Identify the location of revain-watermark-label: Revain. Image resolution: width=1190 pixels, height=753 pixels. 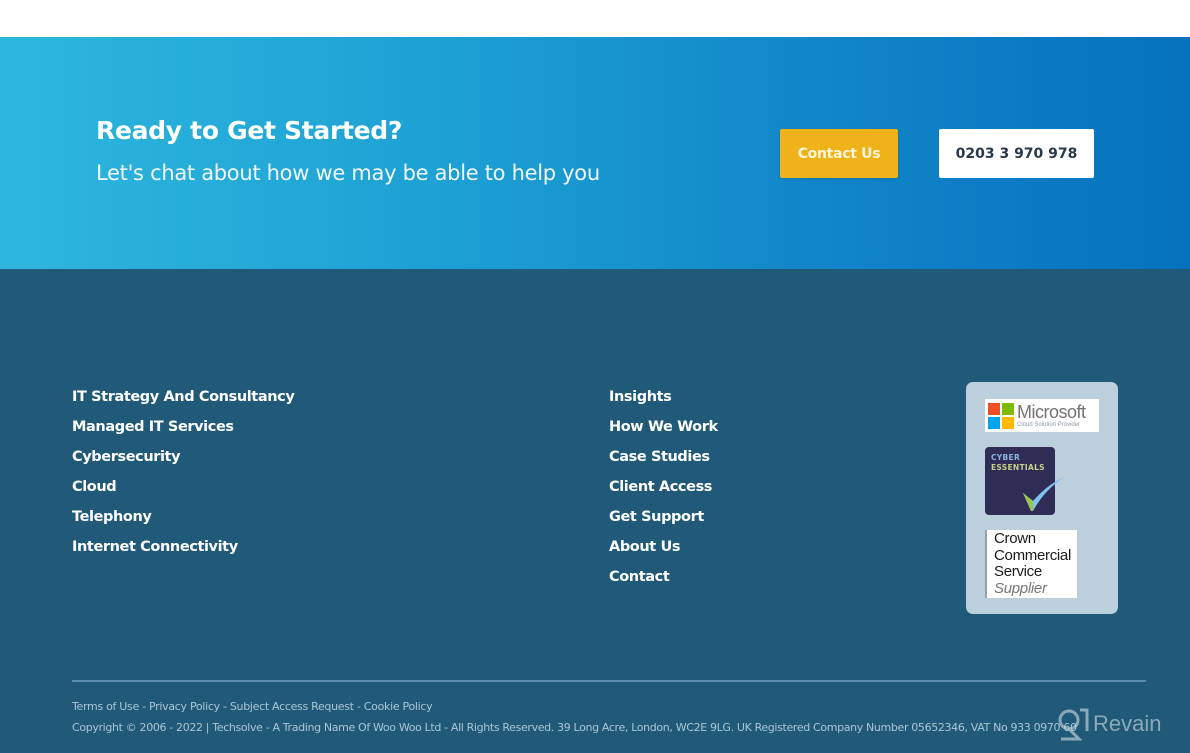
(1127, 723).